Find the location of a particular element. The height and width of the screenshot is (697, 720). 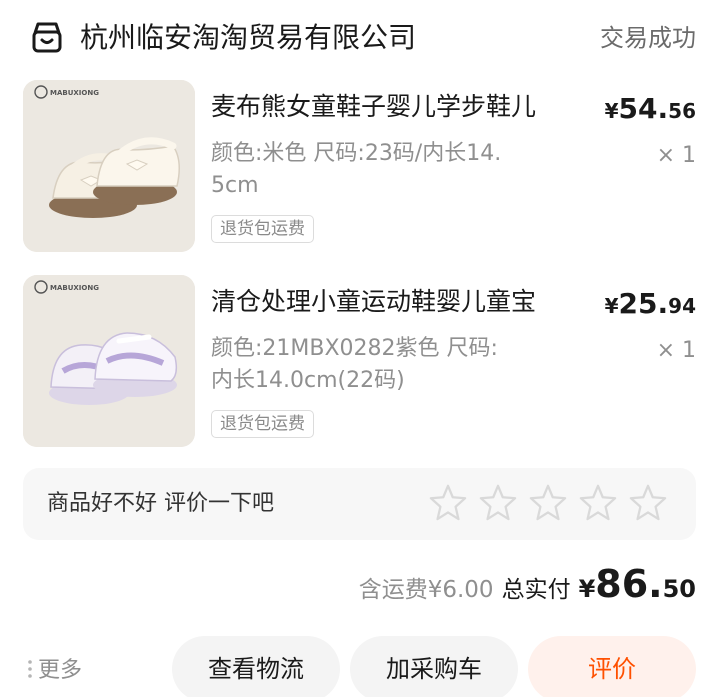

star-rating is located at coordinates (548, 503).